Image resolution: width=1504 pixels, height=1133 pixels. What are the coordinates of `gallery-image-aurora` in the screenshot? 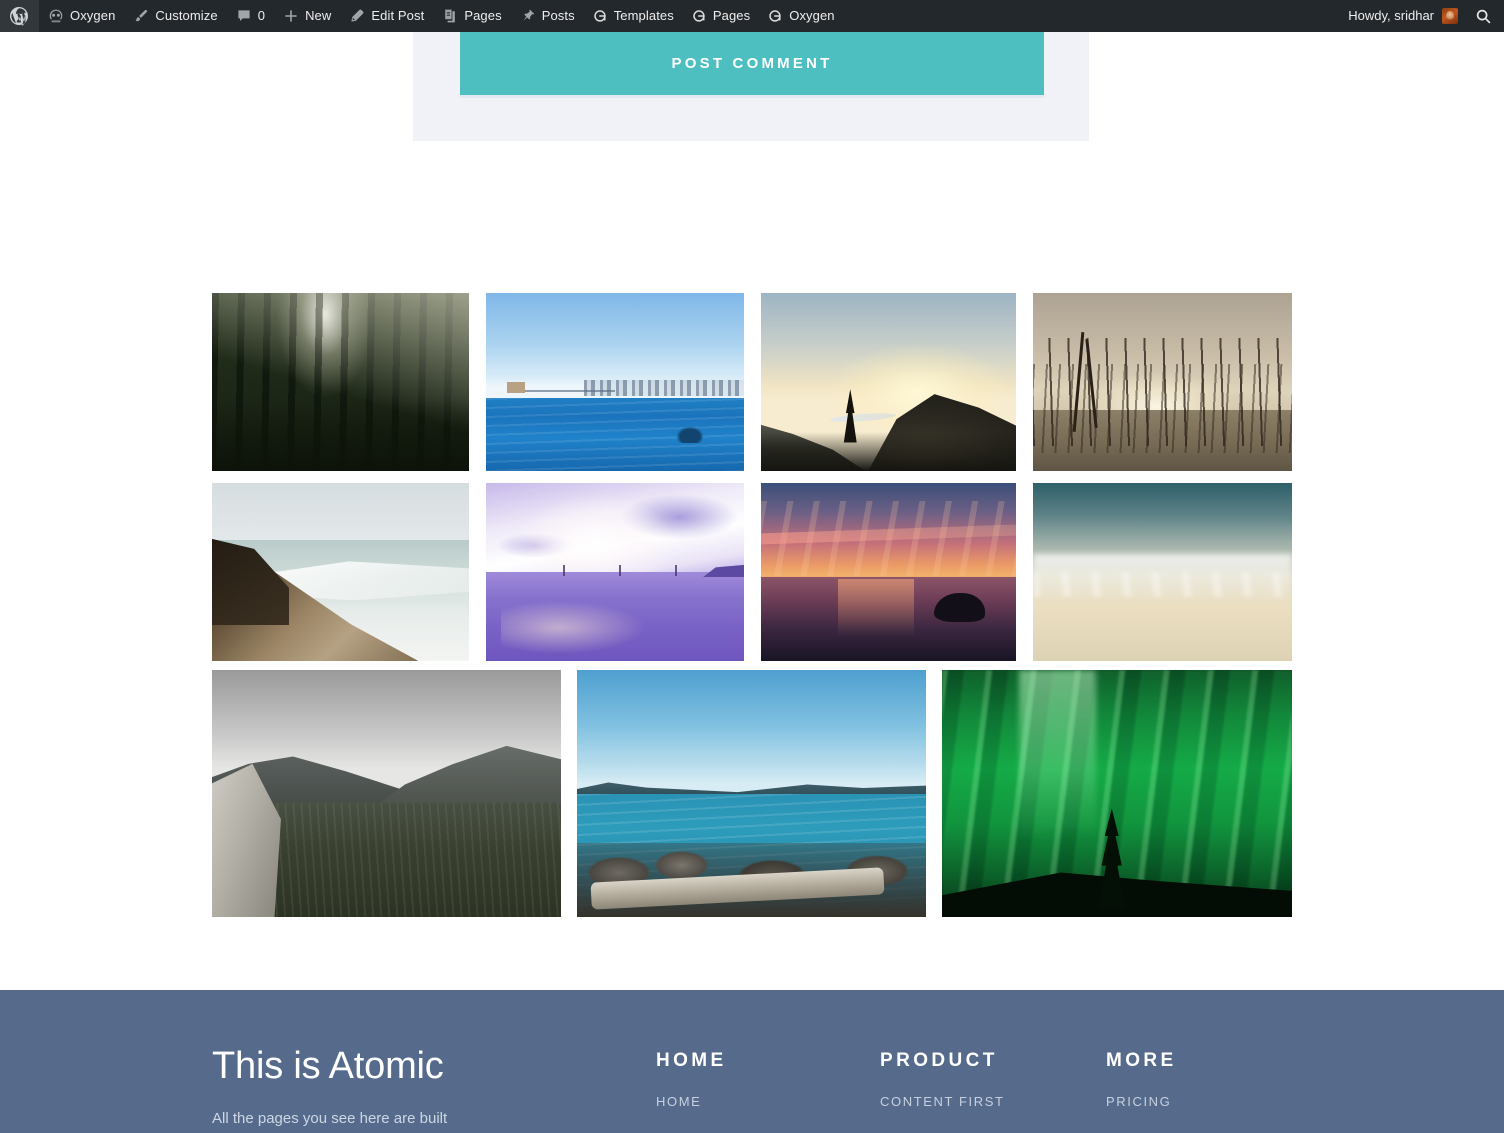 It's located at (1117, 793).